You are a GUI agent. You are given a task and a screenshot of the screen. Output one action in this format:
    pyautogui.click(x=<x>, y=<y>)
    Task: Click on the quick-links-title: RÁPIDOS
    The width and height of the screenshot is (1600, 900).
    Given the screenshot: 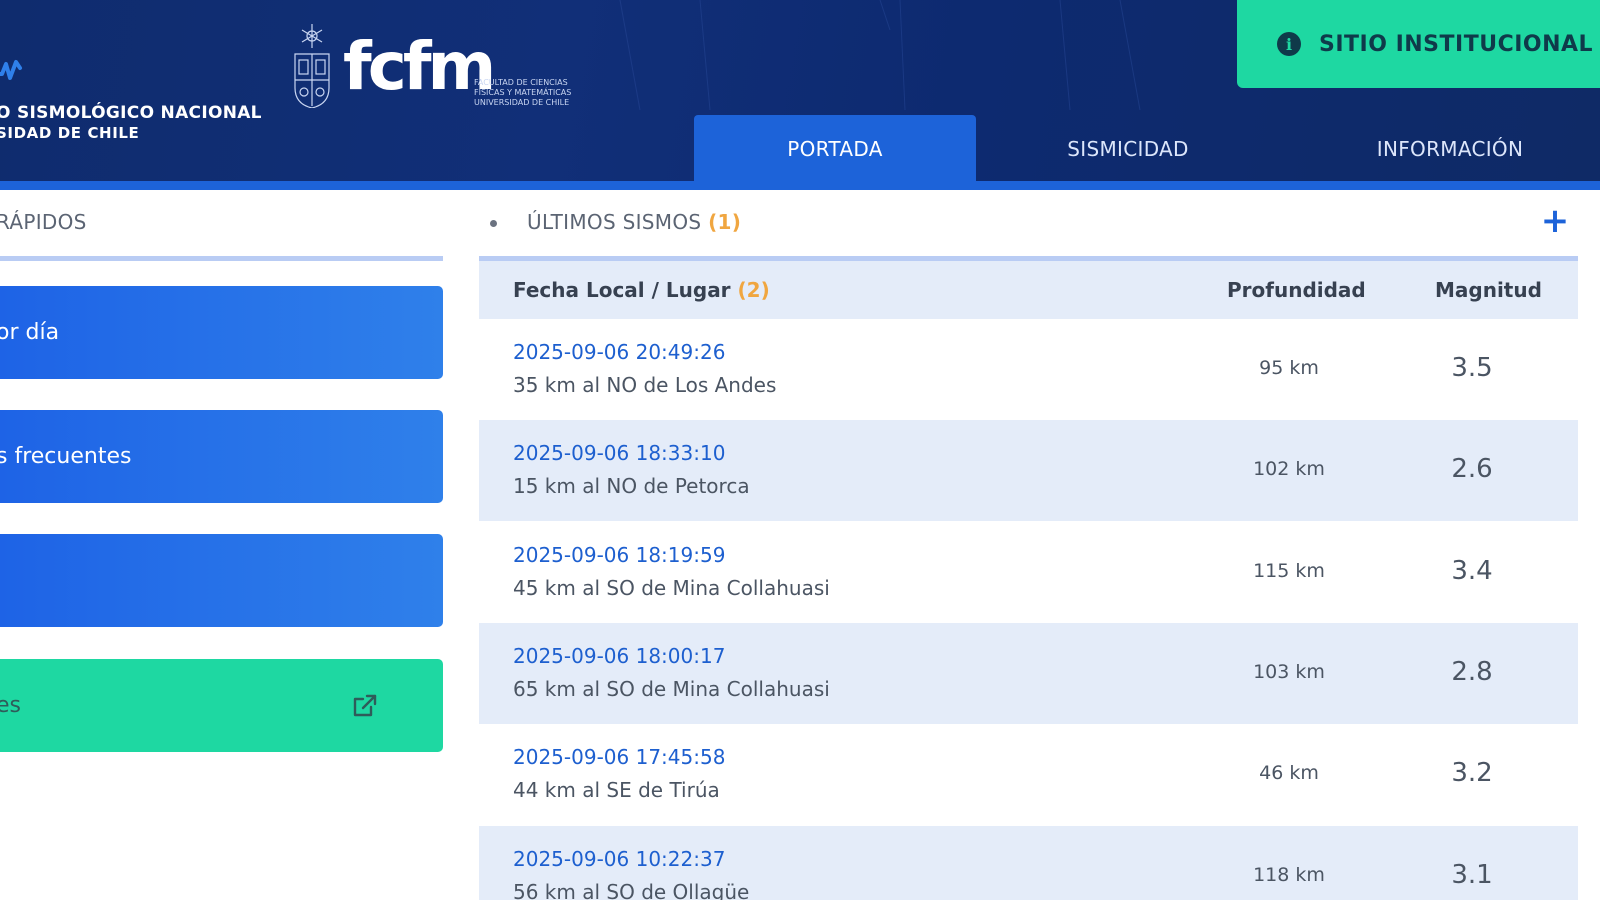 What is the action you would take?
    pyautogui.click(x=43, y=222)
    